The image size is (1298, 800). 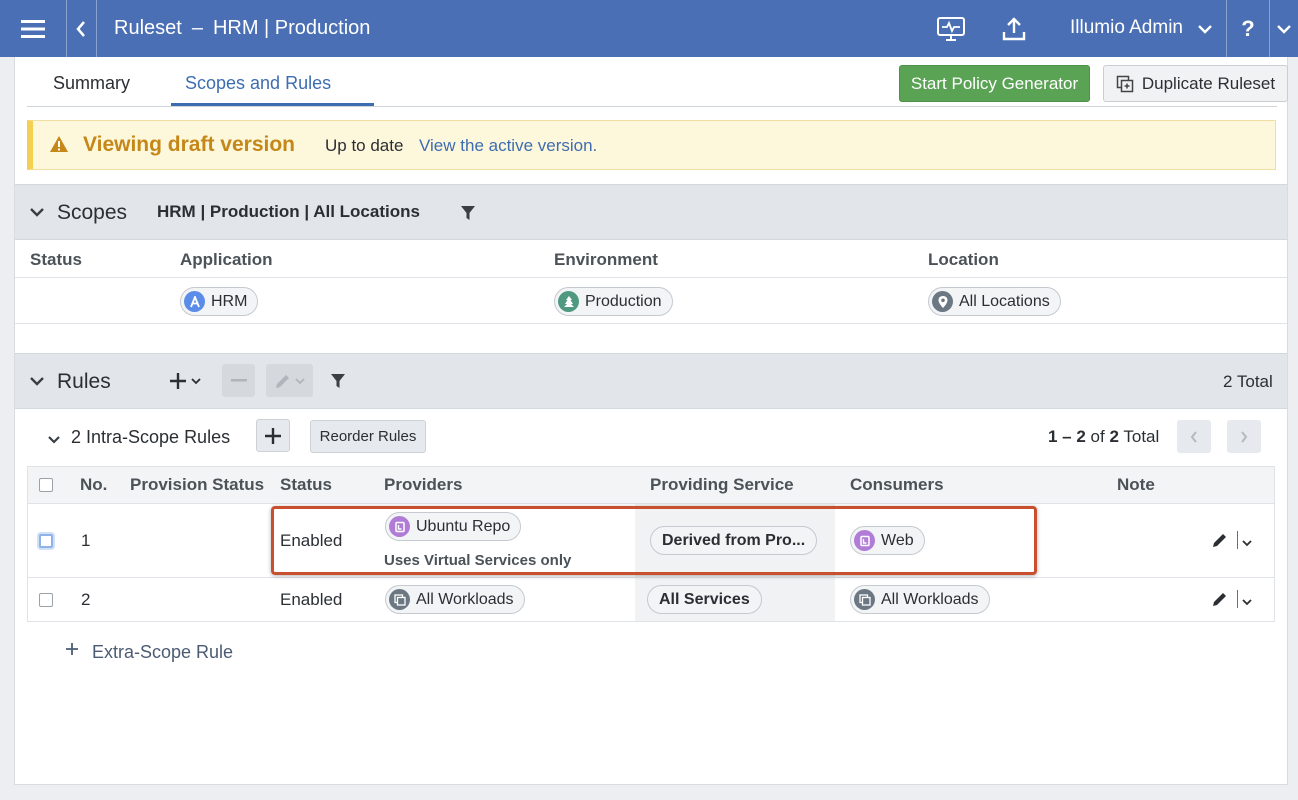 What do you see at coordinates (651, 381) in the screenshot?
I see `rules-section-header: Rules 2 Total` at bounding box center [651, 381].